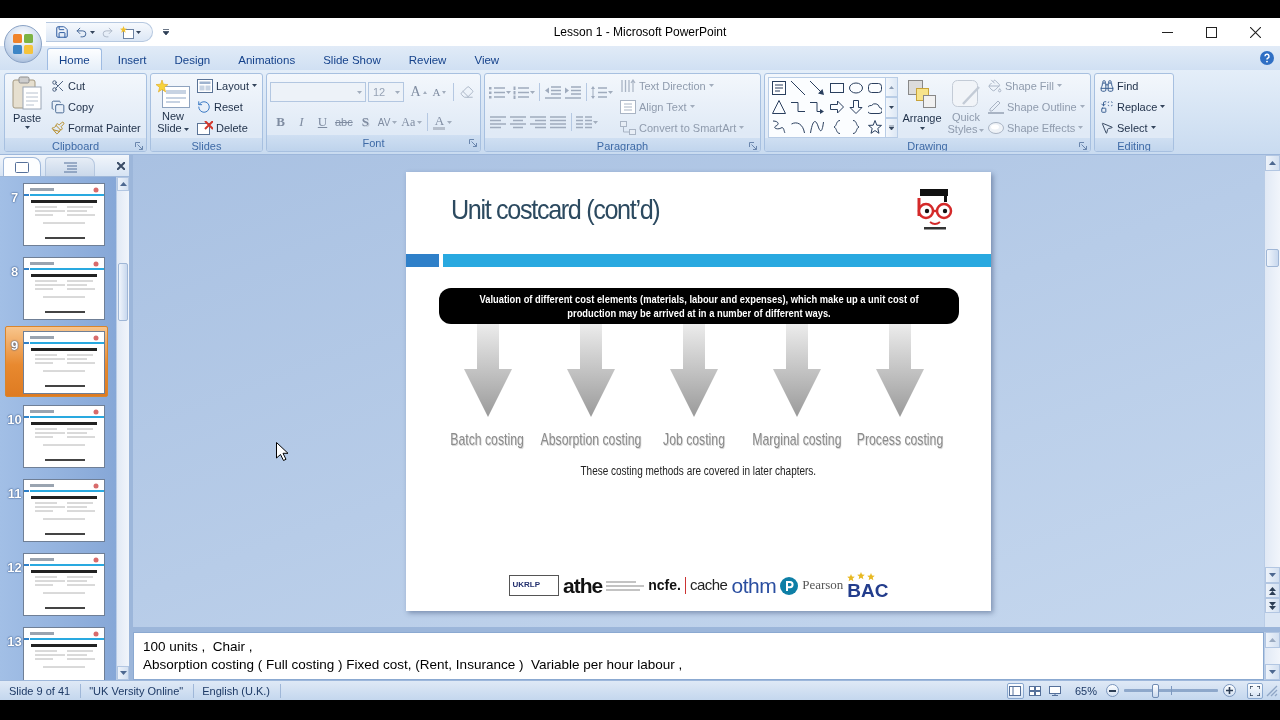  What do you see at coordinates (427, 59) in the screenshot?
I see `ribbon-tab: Review` at bounding box center [427, 59].